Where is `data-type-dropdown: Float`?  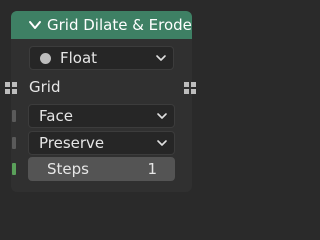 data-type-dropdown: Float is located at coordinates (101, 58).